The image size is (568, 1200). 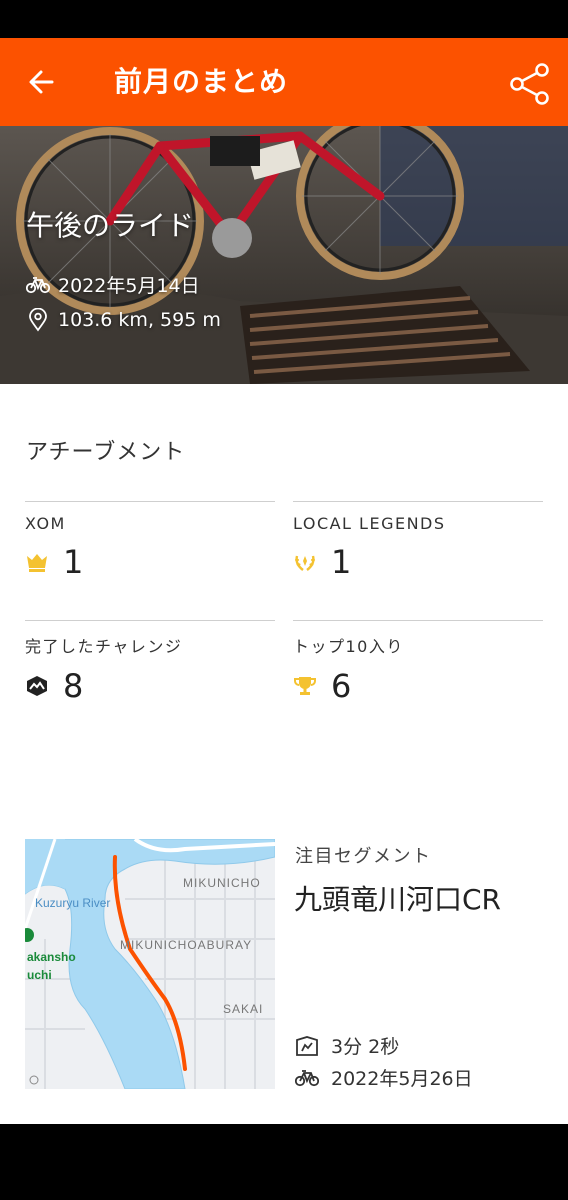 I want to click on app-bar: 前月のまとめ, so click(x=284, y=82).